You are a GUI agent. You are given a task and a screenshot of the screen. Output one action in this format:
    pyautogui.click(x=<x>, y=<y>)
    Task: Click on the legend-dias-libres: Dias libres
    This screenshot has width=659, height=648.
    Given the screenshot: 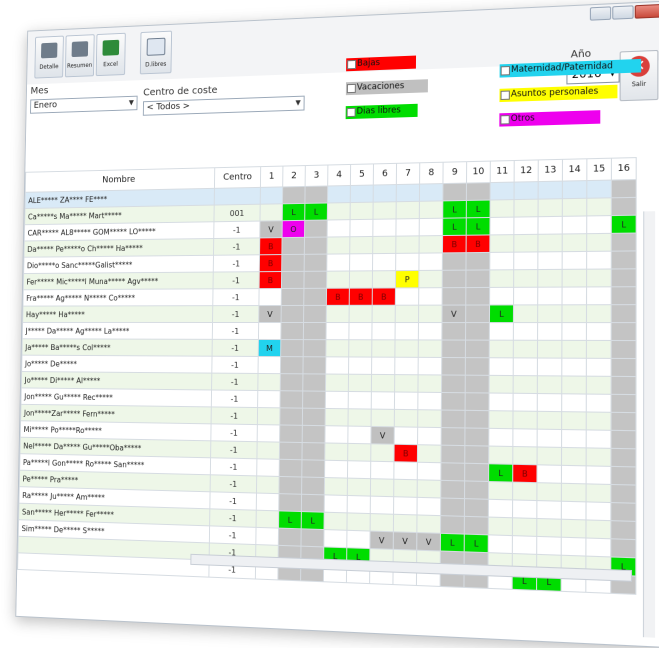 What is the action you would take?
    pyautogui.click(x=381, y=111)
    